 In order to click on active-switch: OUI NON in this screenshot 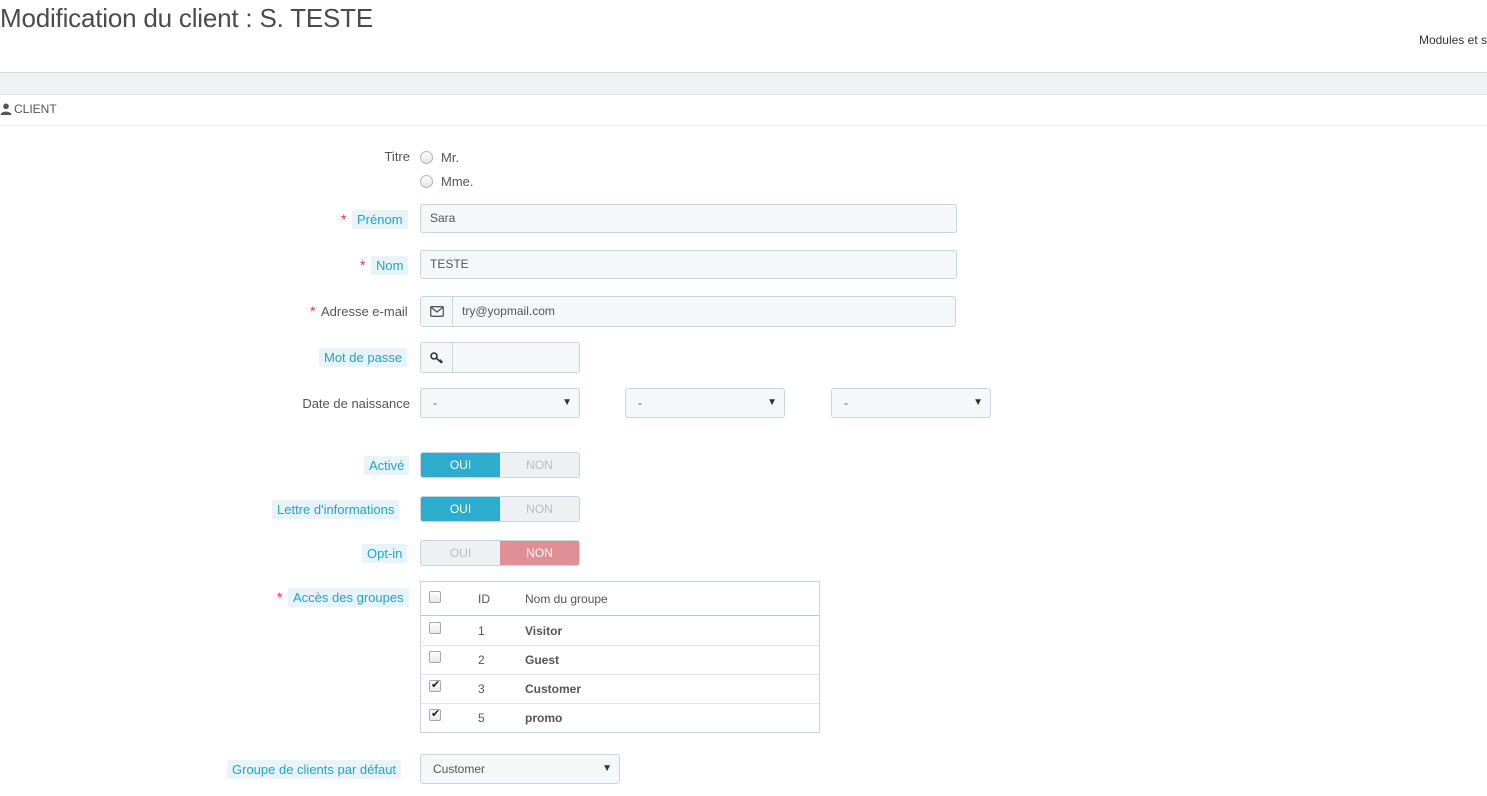, I will do `click(500, 465)`.